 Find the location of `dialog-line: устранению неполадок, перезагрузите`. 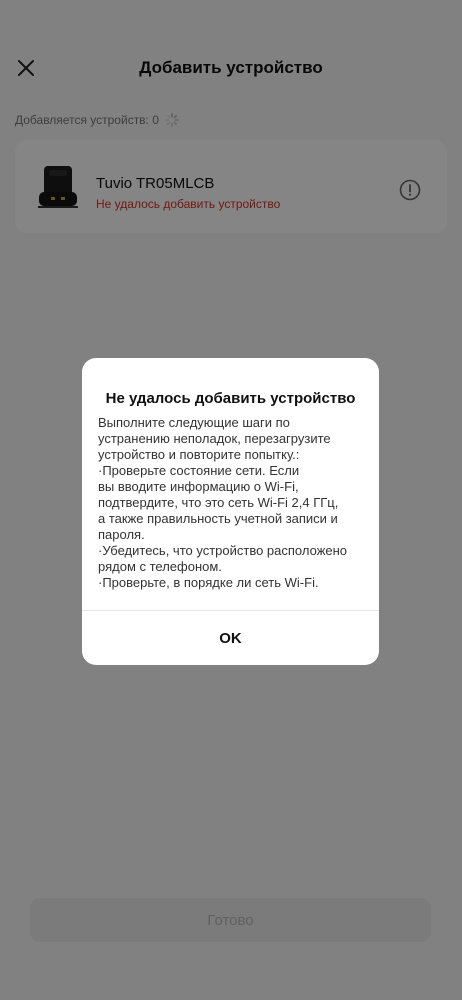

dialog-line: устранению неполадок, перезагрузите is located at coordinates (214, 438).